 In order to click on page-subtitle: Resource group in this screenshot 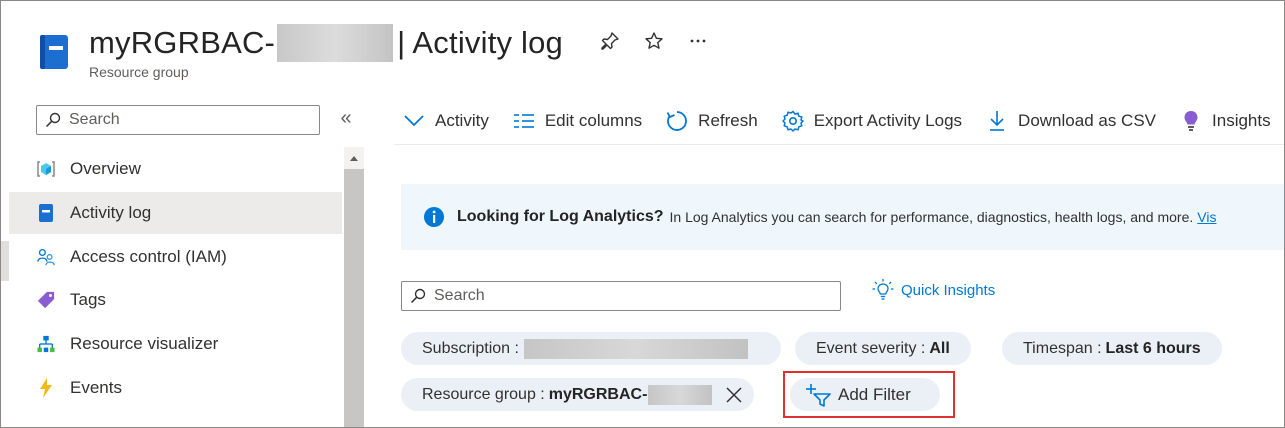, I will do `click(139, 72)`.